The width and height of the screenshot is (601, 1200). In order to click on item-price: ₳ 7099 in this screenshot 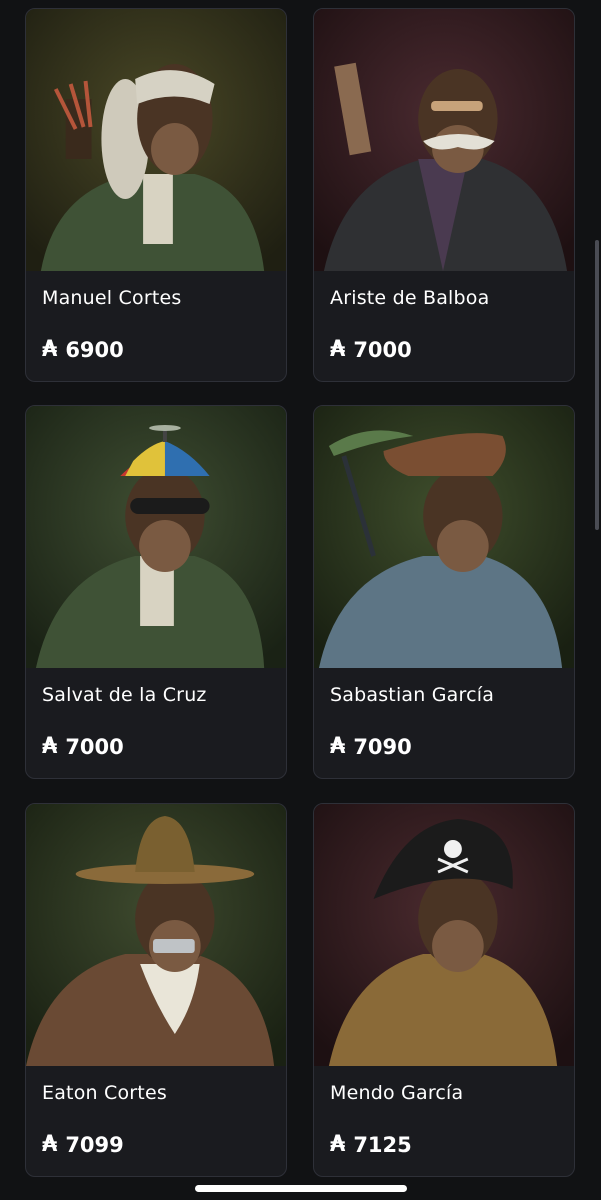, I will do `click(83, 1144)`.